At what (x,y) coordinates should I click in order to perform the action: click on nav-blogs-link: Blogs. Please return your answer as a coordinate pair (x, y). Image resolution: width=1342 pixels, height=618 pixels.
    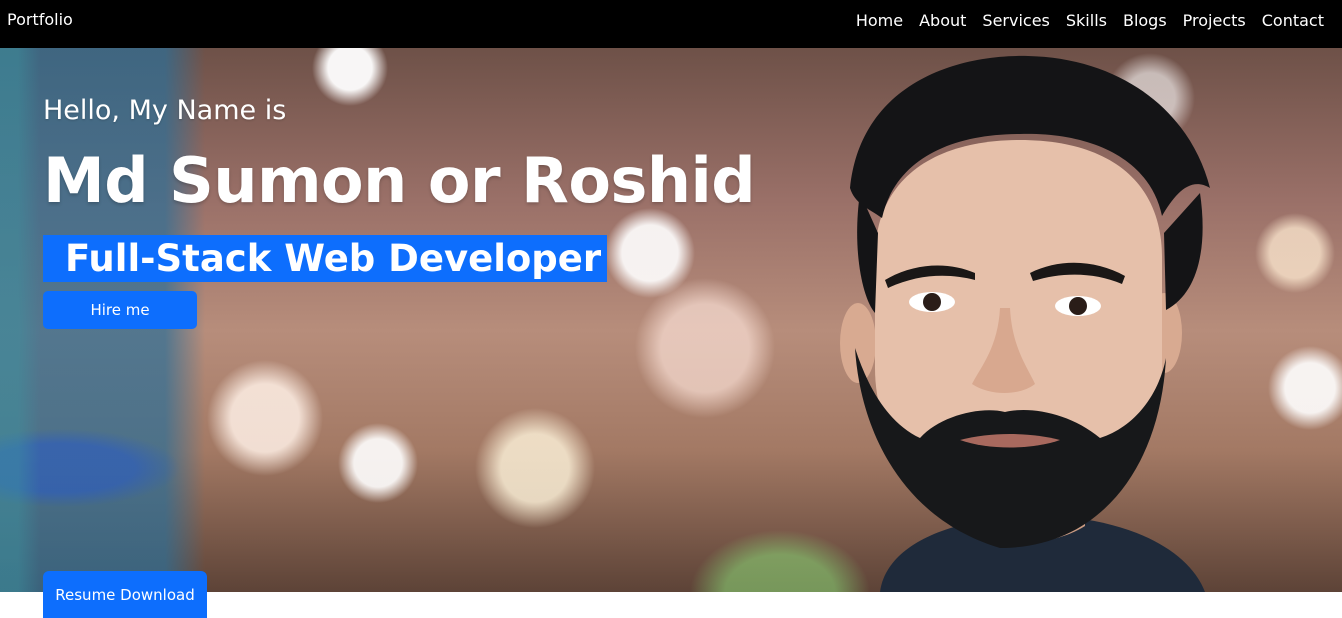
    Looking at the image, I should click on (1145, 20).